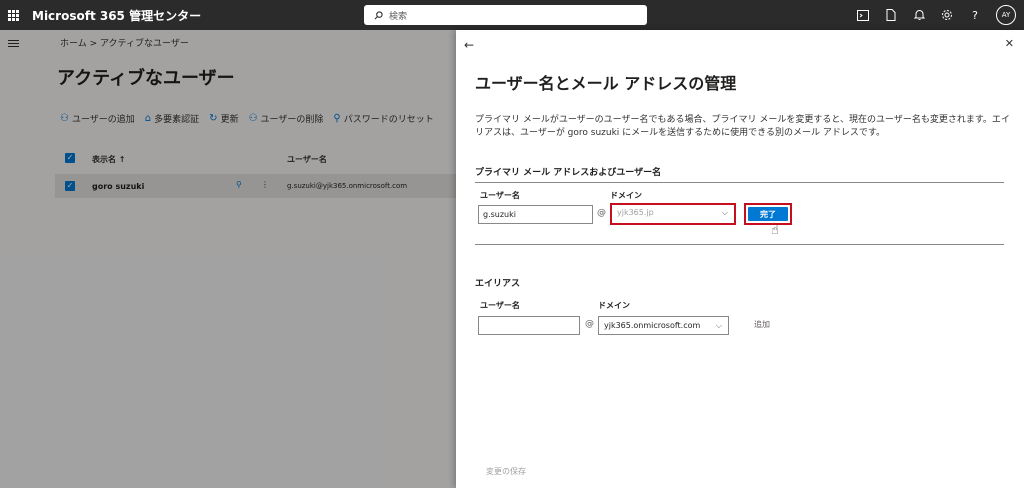 This screenshot has height=488, width=1024. I want to click on done-button: 完了, so click(768, 214).